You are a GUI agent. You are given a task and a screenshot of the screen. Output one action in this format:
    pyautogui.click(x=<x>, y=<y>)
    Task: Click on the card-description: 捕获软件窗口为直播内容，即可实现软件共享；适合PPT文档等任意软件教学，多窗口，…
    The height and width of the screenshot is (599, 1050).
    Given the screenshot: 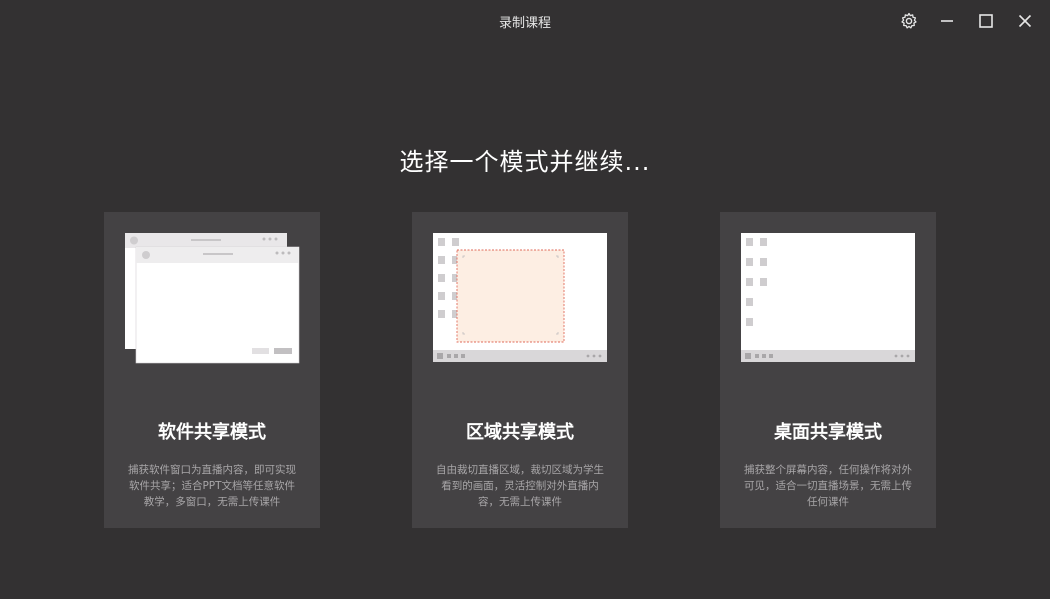 What is the action you would take?
    pyautogui.click(x=212, y=486)
    